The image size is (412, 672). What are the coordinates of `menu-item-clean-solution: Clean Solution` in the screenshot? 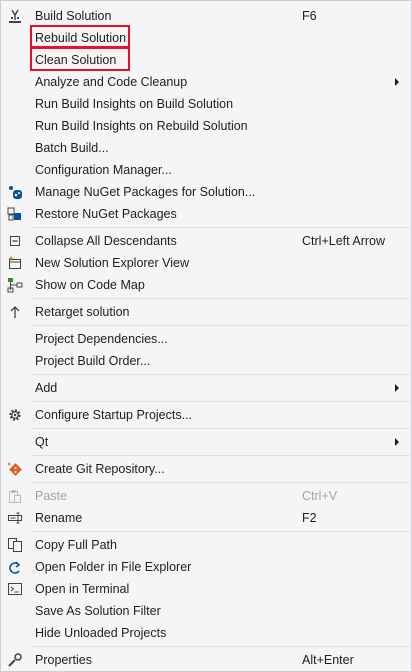 It's located at (206, 60).